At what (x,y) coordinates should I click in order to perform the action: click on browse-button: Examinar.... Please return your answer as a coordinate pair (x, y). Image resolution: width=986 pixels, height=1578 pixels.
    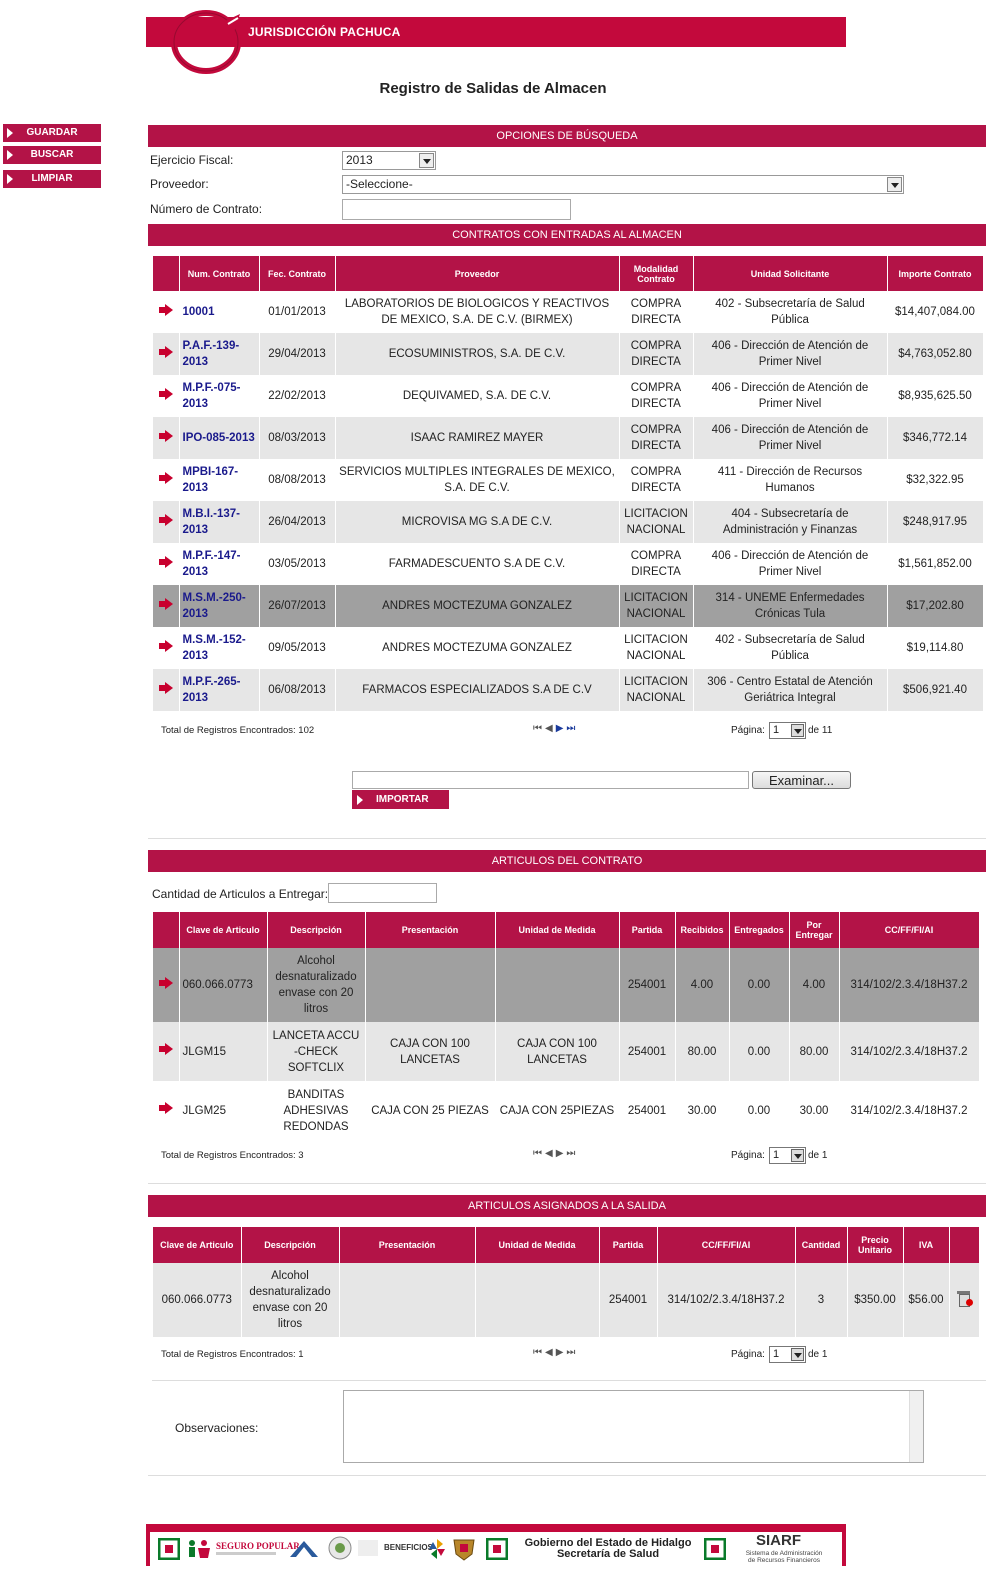
    Looking at the image, I should click on (801, 780).